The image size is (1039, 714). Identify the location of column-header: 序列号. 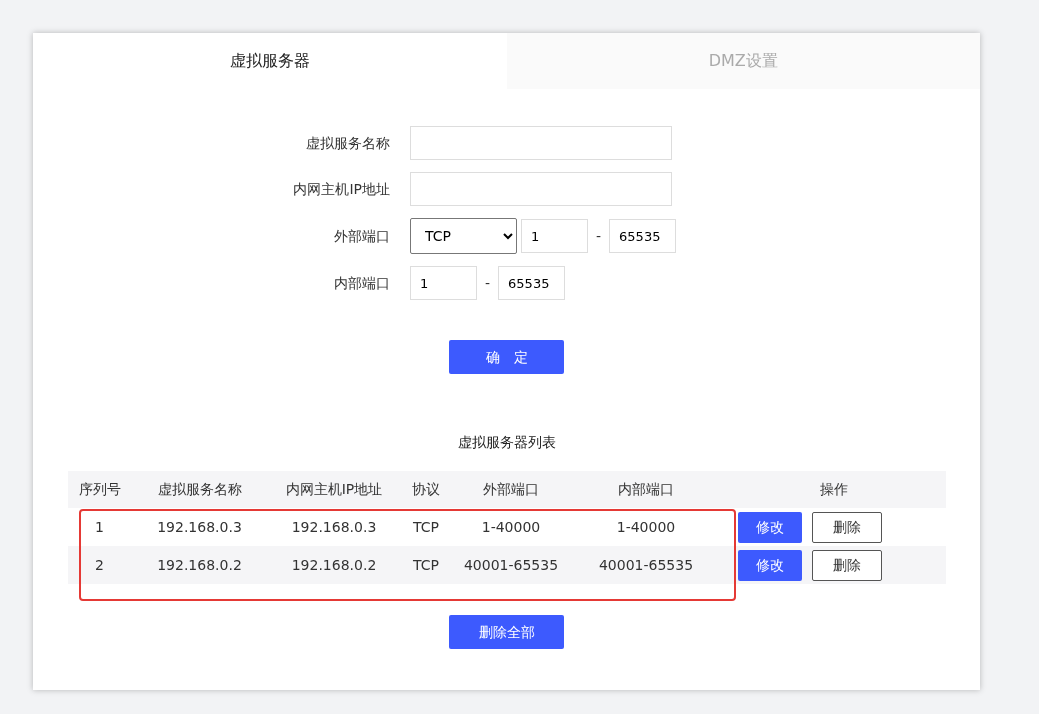
(99, 489).